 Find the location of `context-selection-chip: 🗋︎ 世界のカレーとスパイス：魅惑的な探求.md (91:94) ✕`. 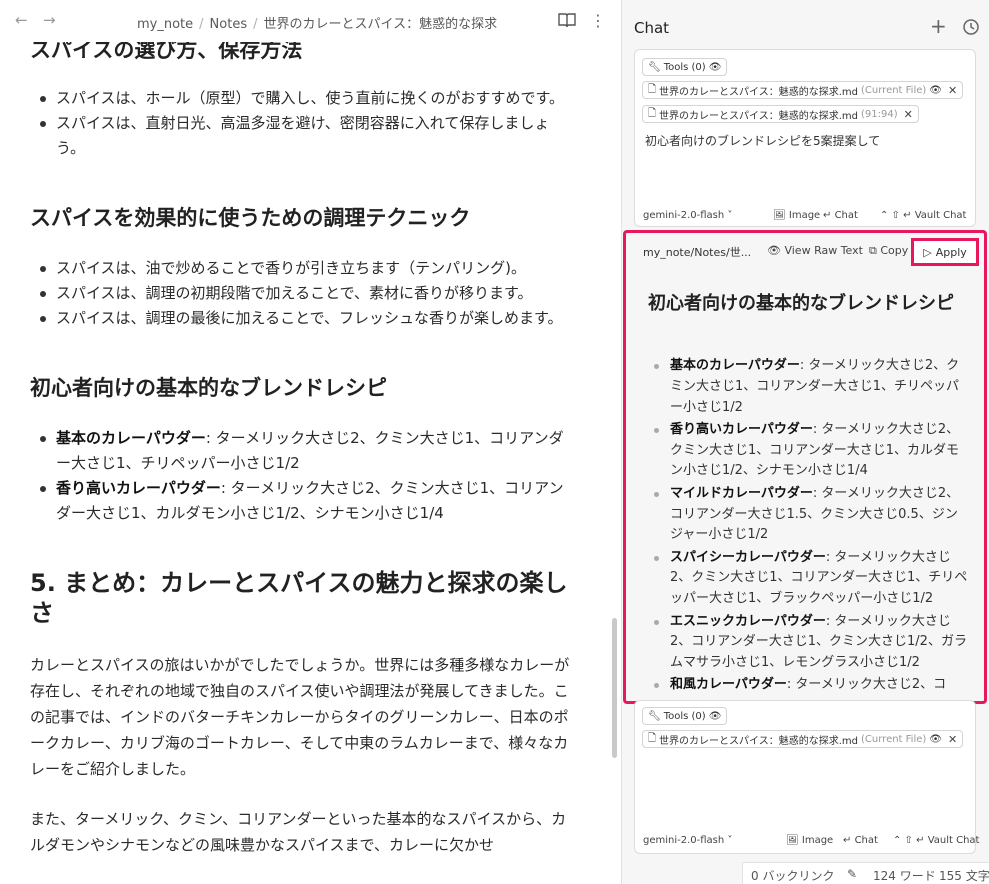

context-selection-chip: 🗋︎ 世界のカレーとスパイス：魅惑的な探求.md (91:94) ✕ is located at coordinates (780, 114).